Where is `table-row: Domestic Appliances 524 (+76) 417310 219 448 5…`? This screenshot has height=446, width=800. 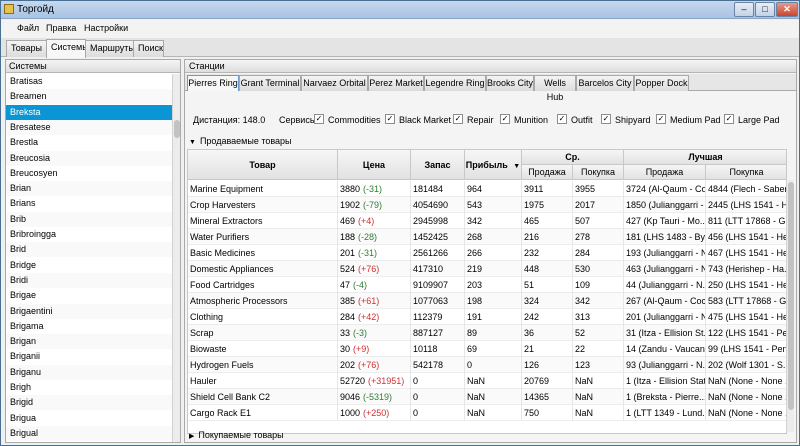 table-row: Domestic Appliances 524 (+76) 417310 219 448 5… is located at coordinates (487, 269).